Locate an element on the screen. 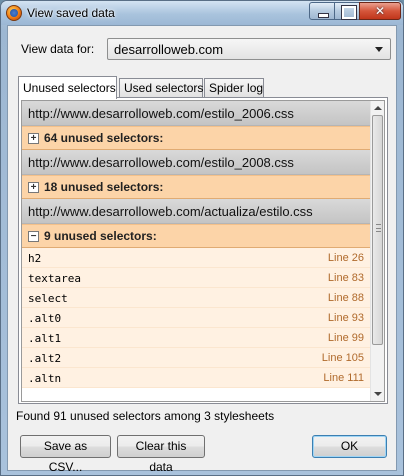 Image resolution: width=404 pixels, height=476 pixels. summary-label: 18 unused selectors: is located at coordinates (104, 187).